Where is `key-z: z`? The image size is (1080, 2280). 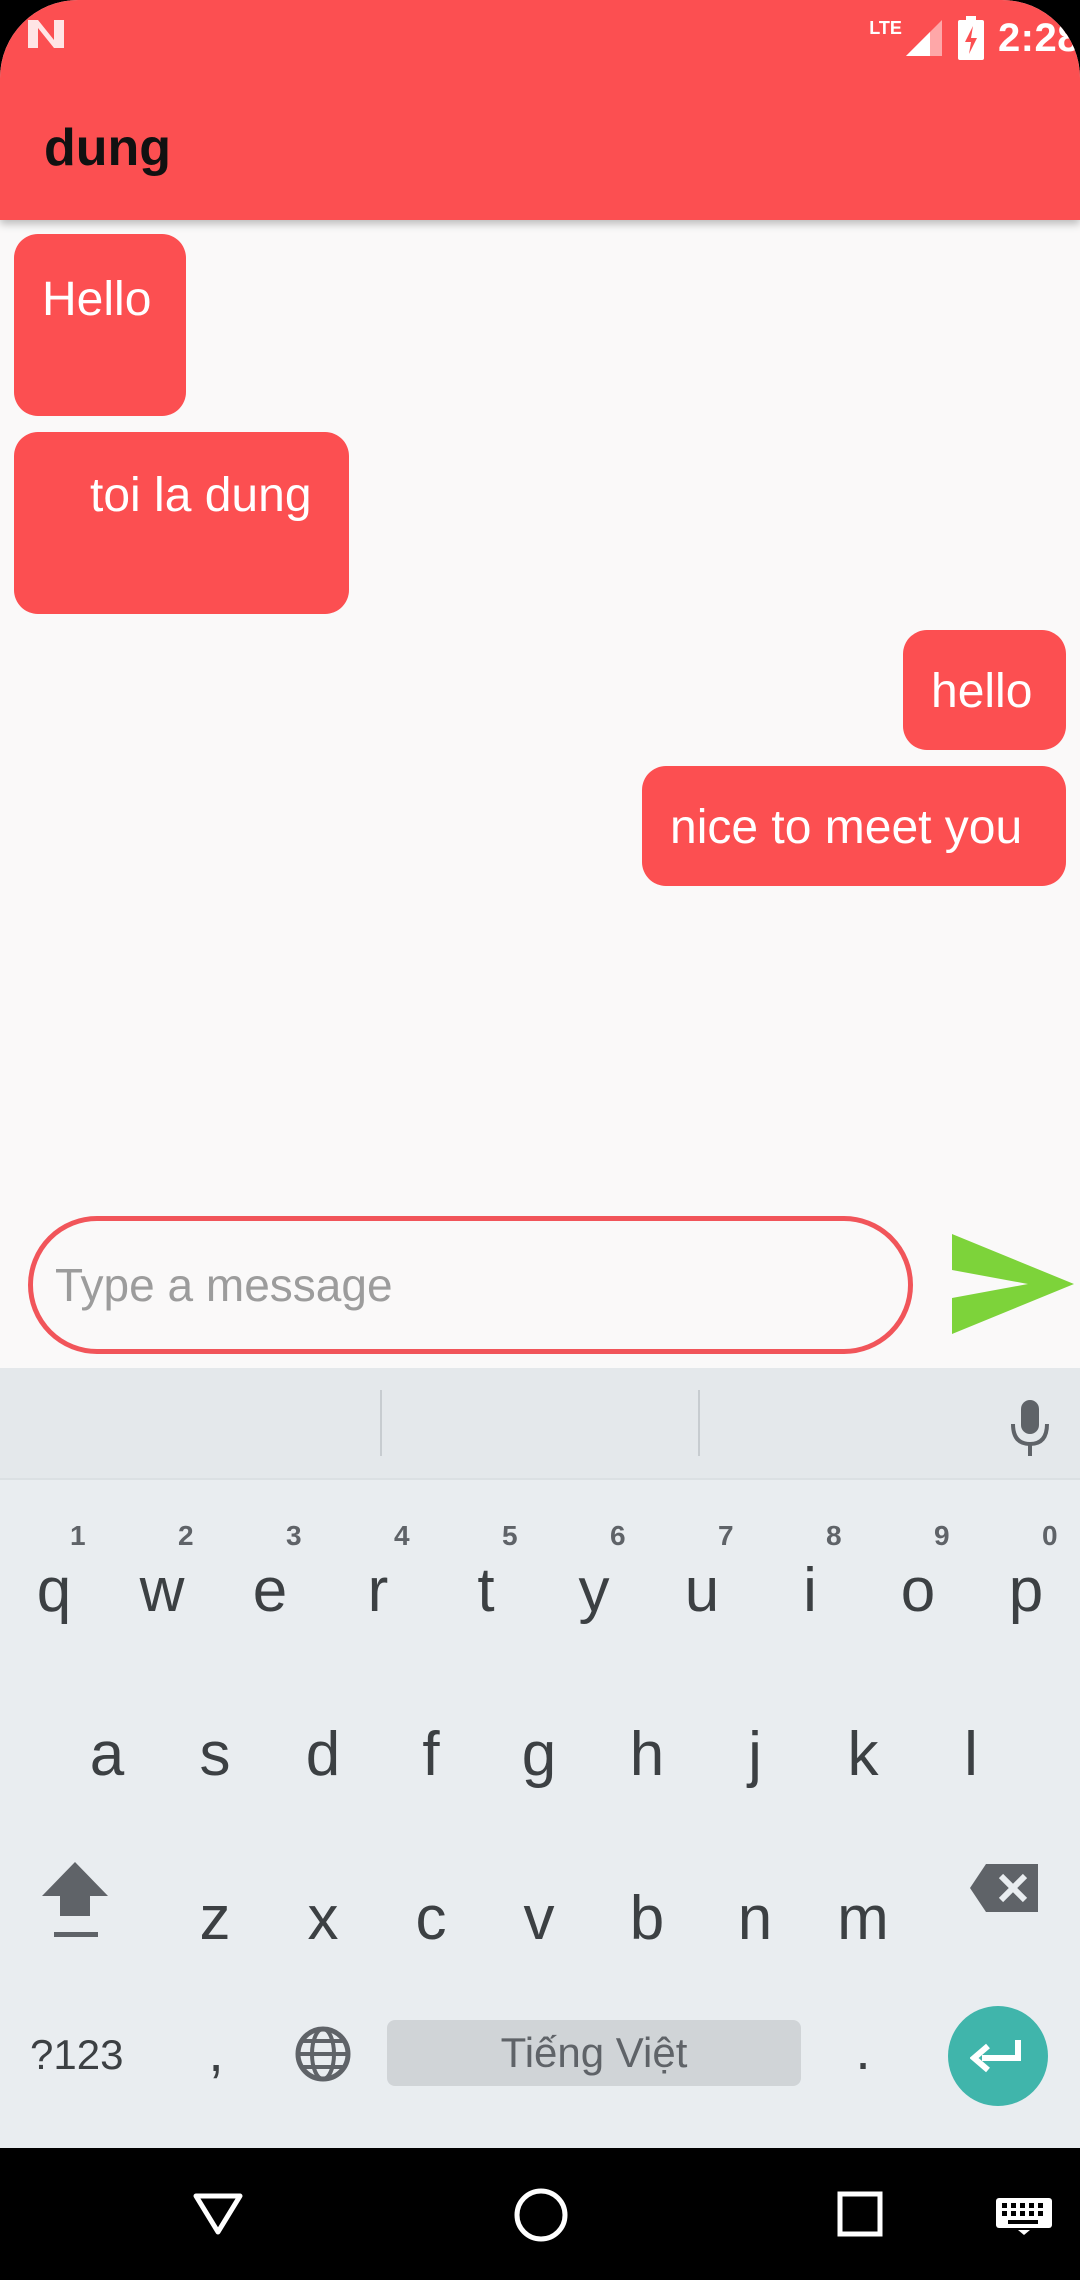
key-z: z is located at coordinates (215, 1919).